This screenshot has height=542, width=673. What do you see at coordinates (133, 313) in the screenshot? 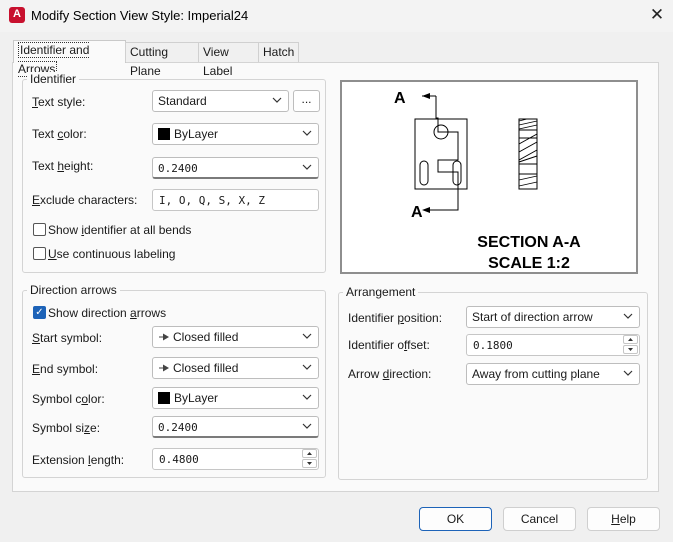
I see `label-mnemonic: a` at bounding box center [133, 313].